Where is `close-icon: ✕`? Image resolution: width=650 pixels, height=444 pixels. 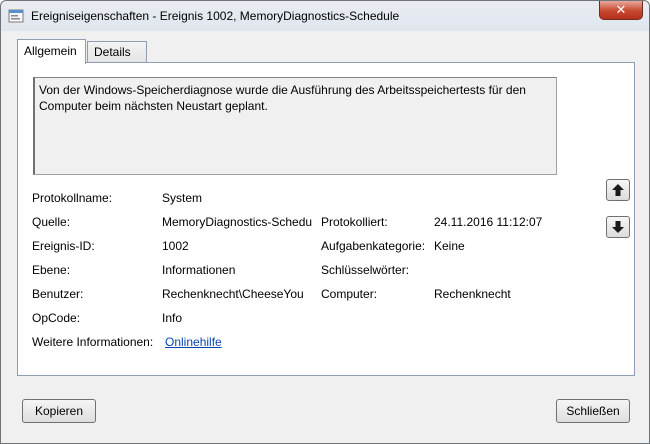 close-icon: ✕ is located at coordinates (621, 9).